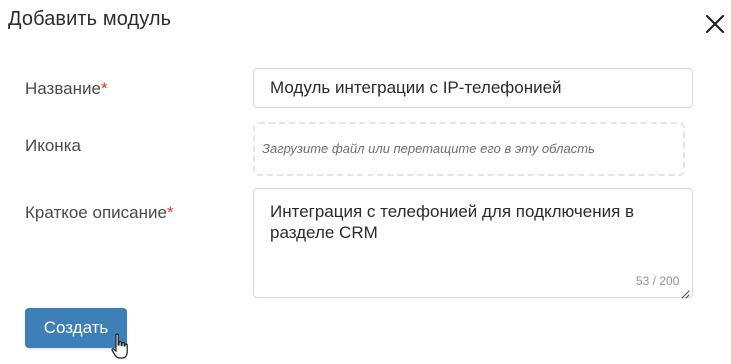  What do you see at coordinates (96, 212) in the screenshot?
I see `description-label-text: Краткое описание` at bounding box center [96, 212].